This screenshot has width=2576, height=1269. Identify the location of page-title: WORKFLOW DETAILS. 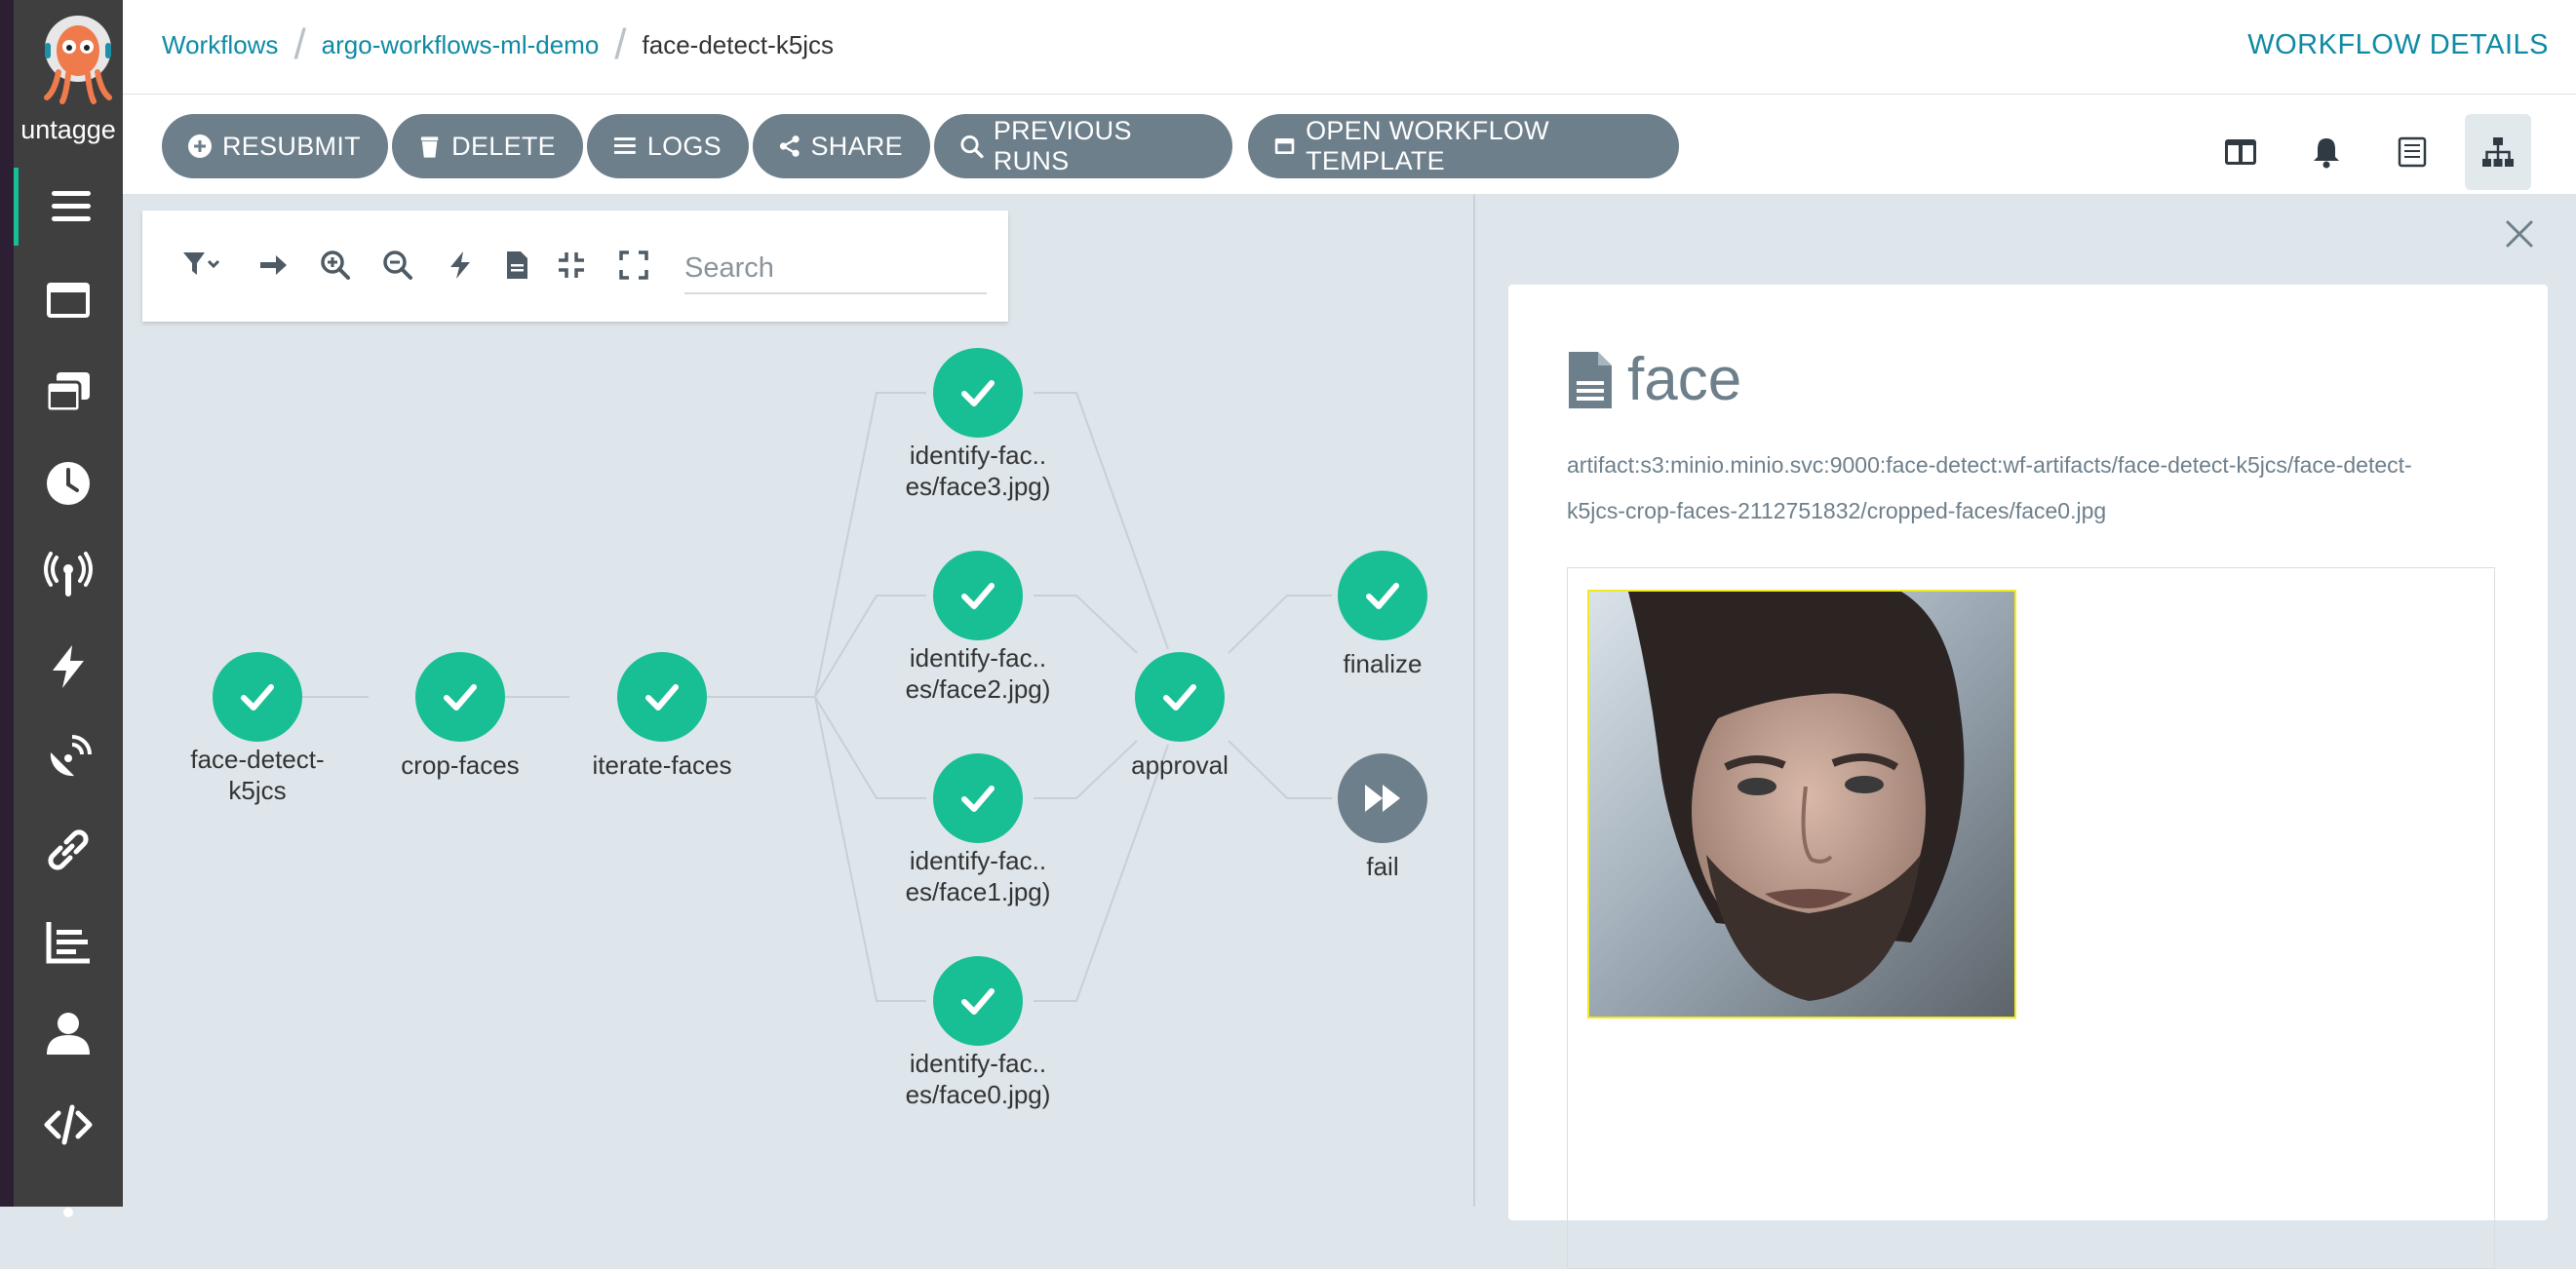
(2398, 44).